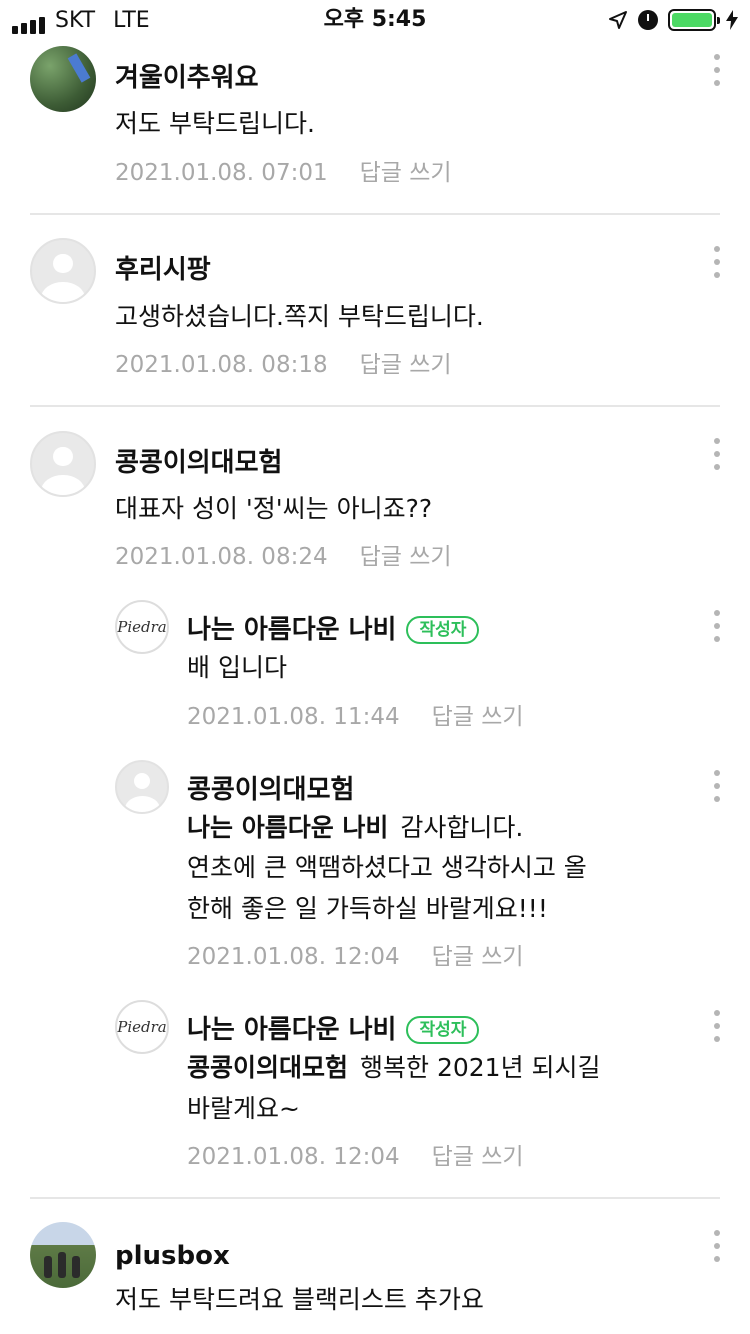 This screenshot has height=1334, width=750. What do you see at coordinates (287, 827) in the screenshot?
I see `mention: 나는 아름다운 나비` at bounding box center [287, 827].